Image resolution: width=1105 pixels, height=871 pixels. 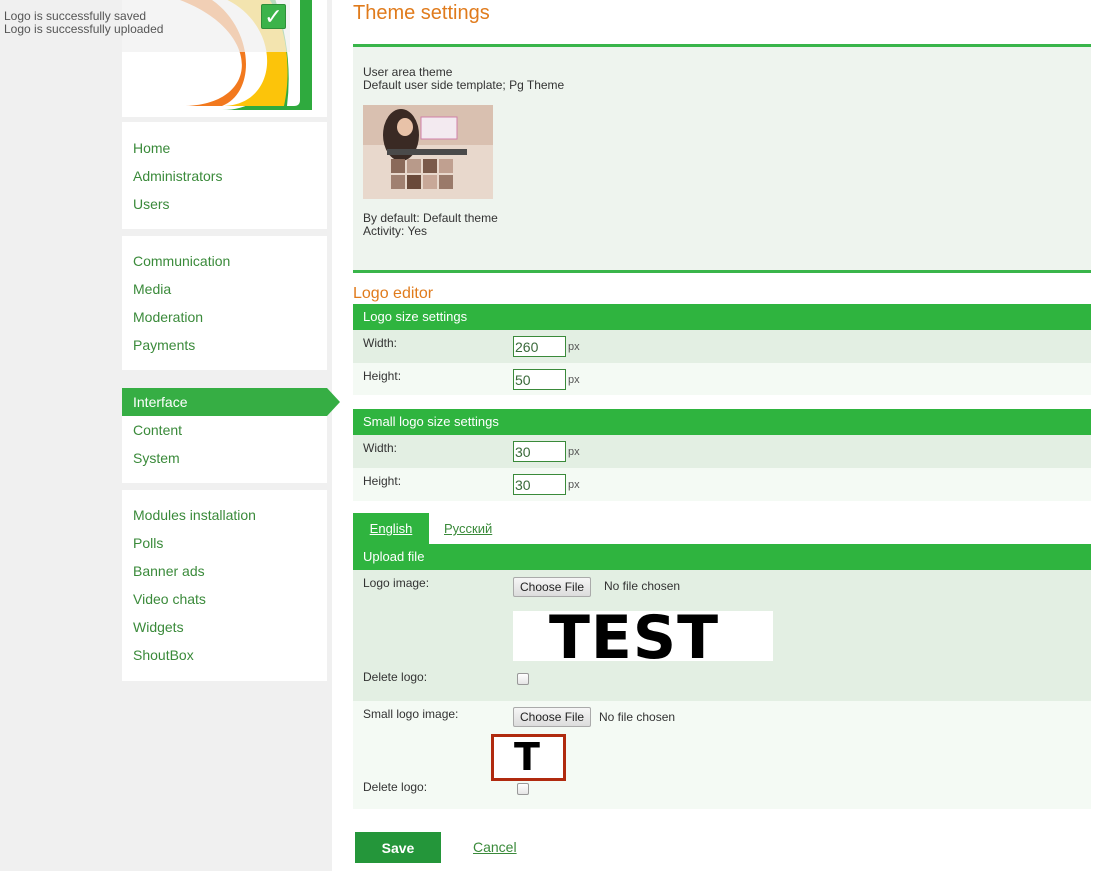 I want to click on logo-editor-title: Logo editor, so click(x=393, y=293).